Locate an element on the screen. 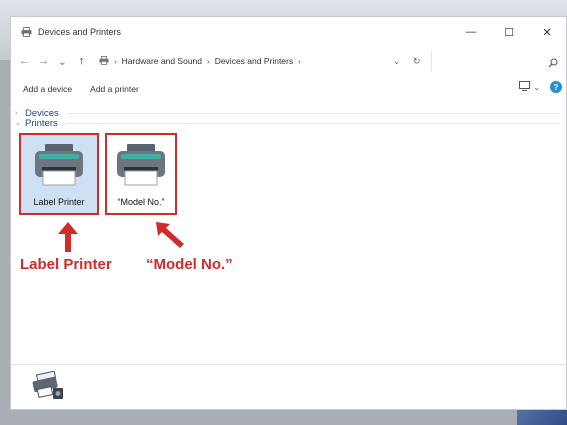 This screenshot has width=567, height=425. group-printers: ⌄ Printers is located at coordinates (288, 123).